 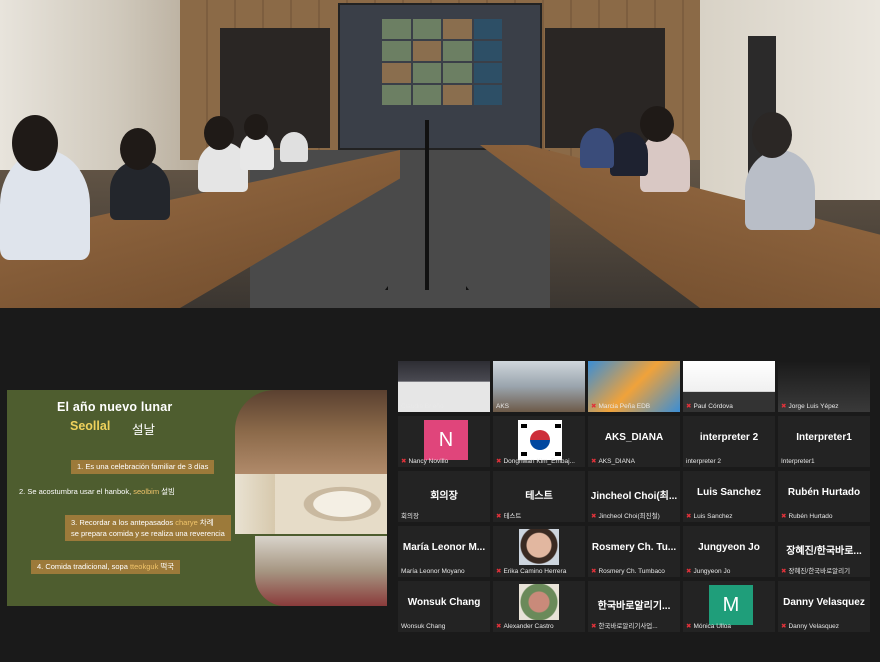 I want to click on slide-bullet-4: 4. Comida tradicional, sopa tteokguk 떡국, so click(x=106, y=567).